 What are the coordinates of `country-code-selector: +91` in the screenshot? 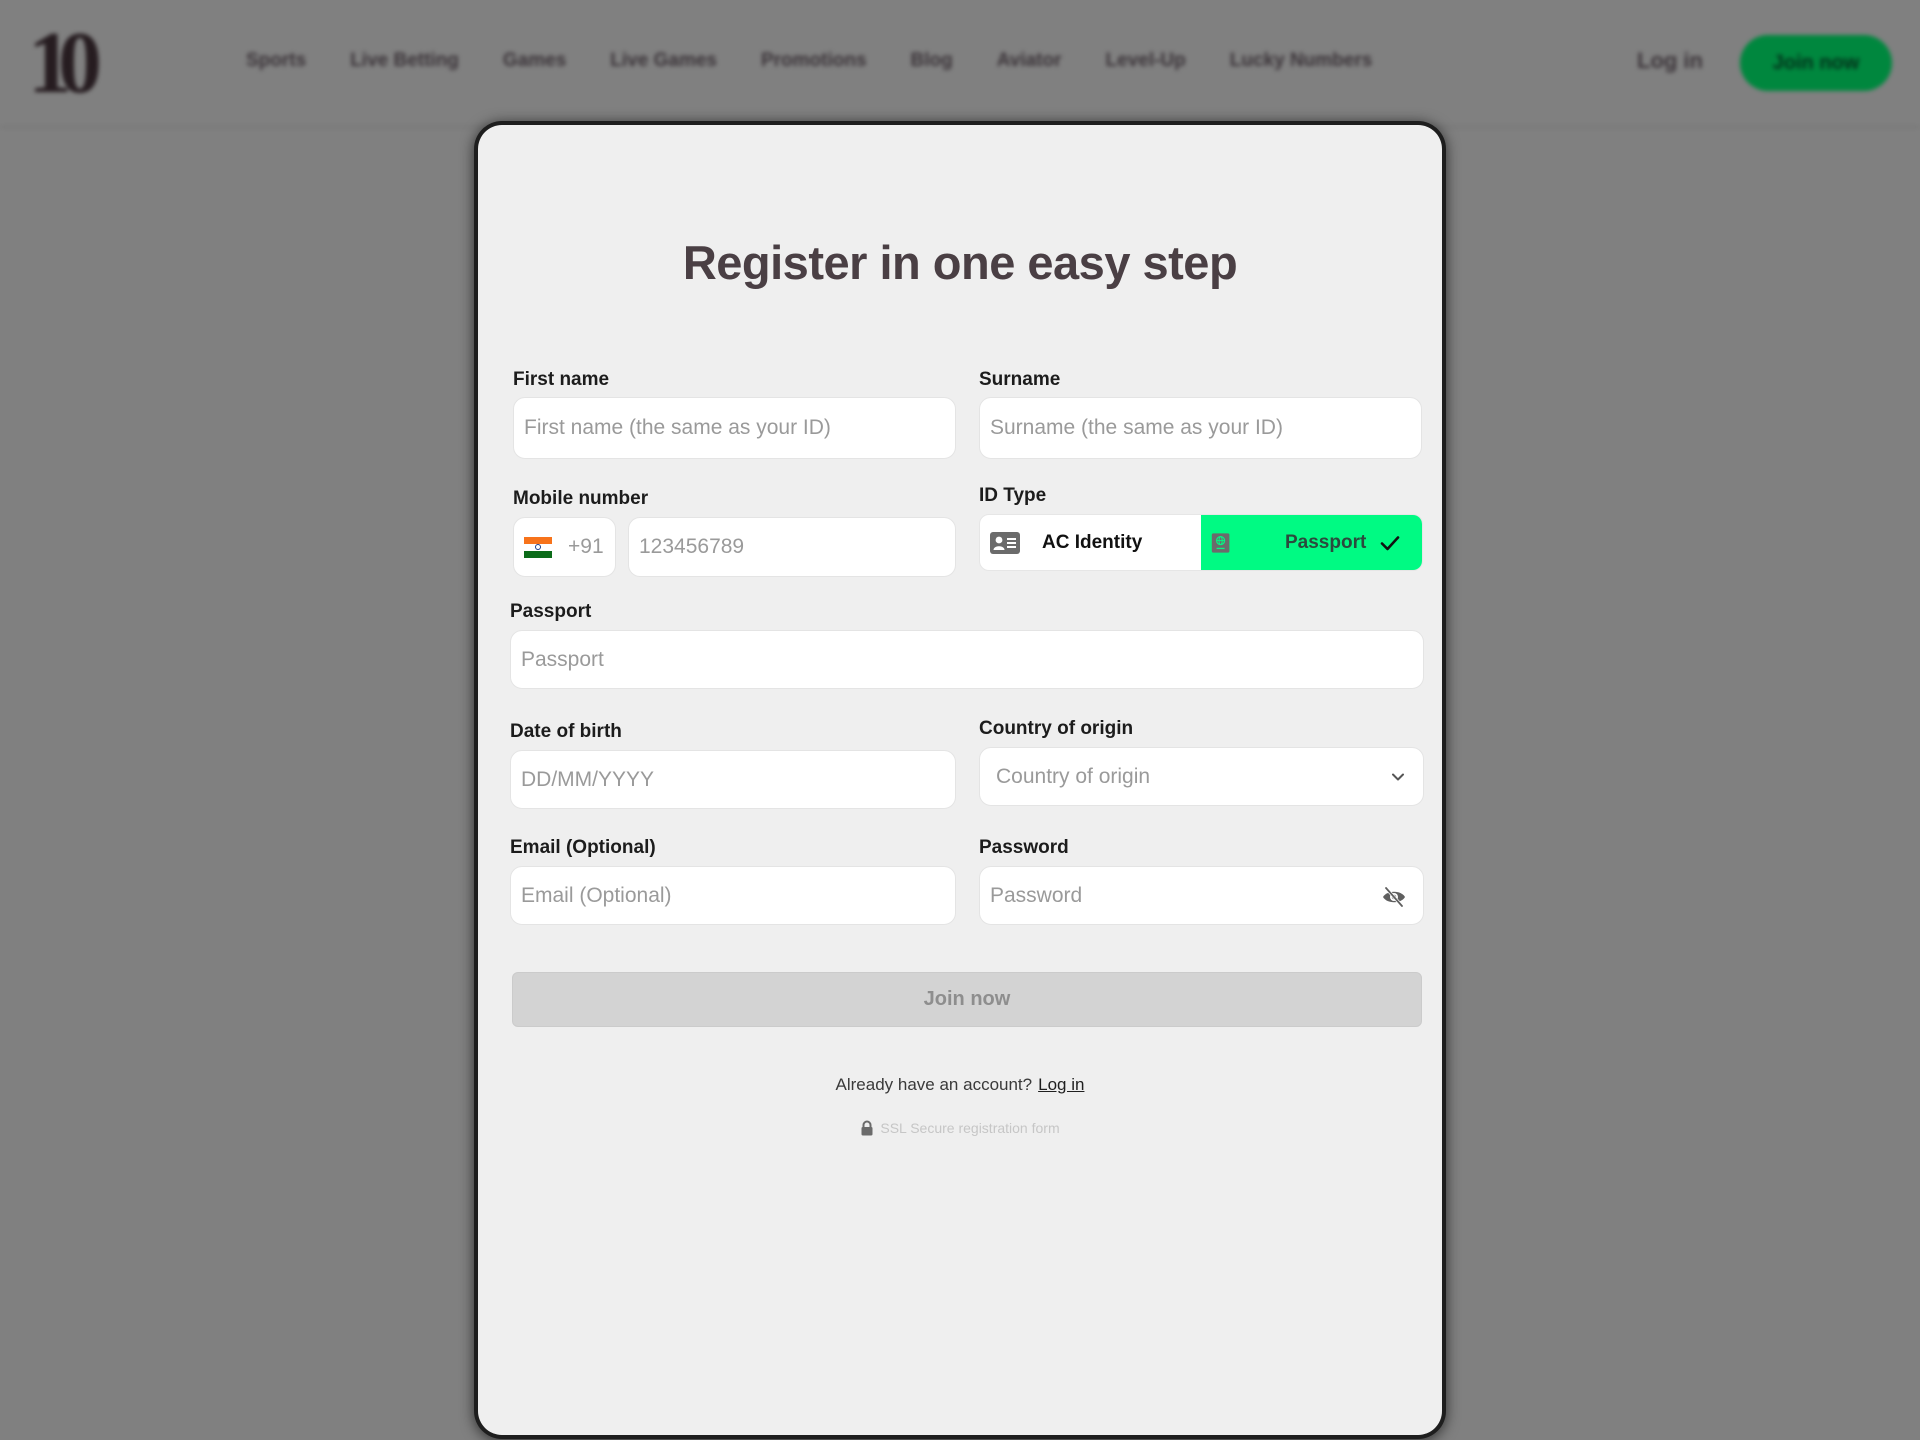 It's located at (564, 547).